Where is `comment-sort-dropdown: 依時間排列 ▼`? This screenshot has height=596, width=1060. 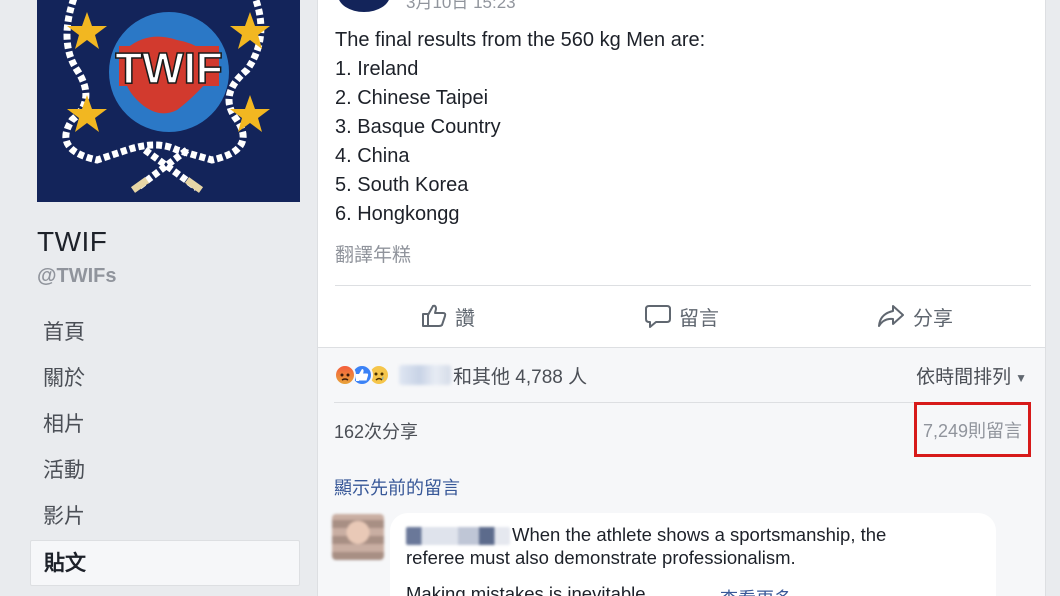 comment-sort-dropdown: 依時間排列 ▼ is located at coordinates (971, 375).